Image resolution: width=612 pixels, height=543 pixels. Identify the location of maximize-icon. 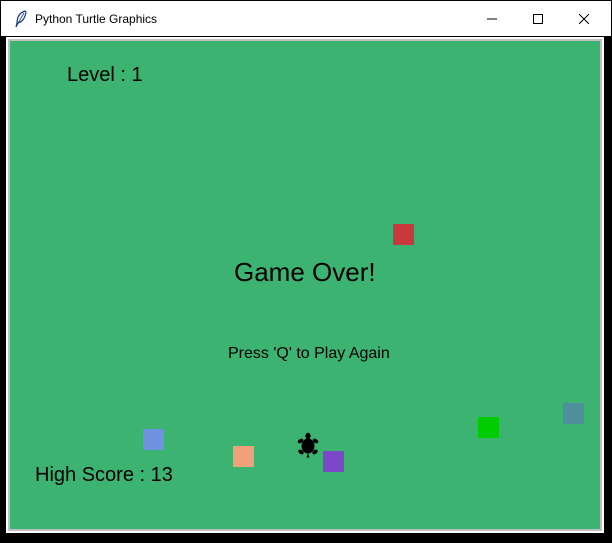
(538, 18).